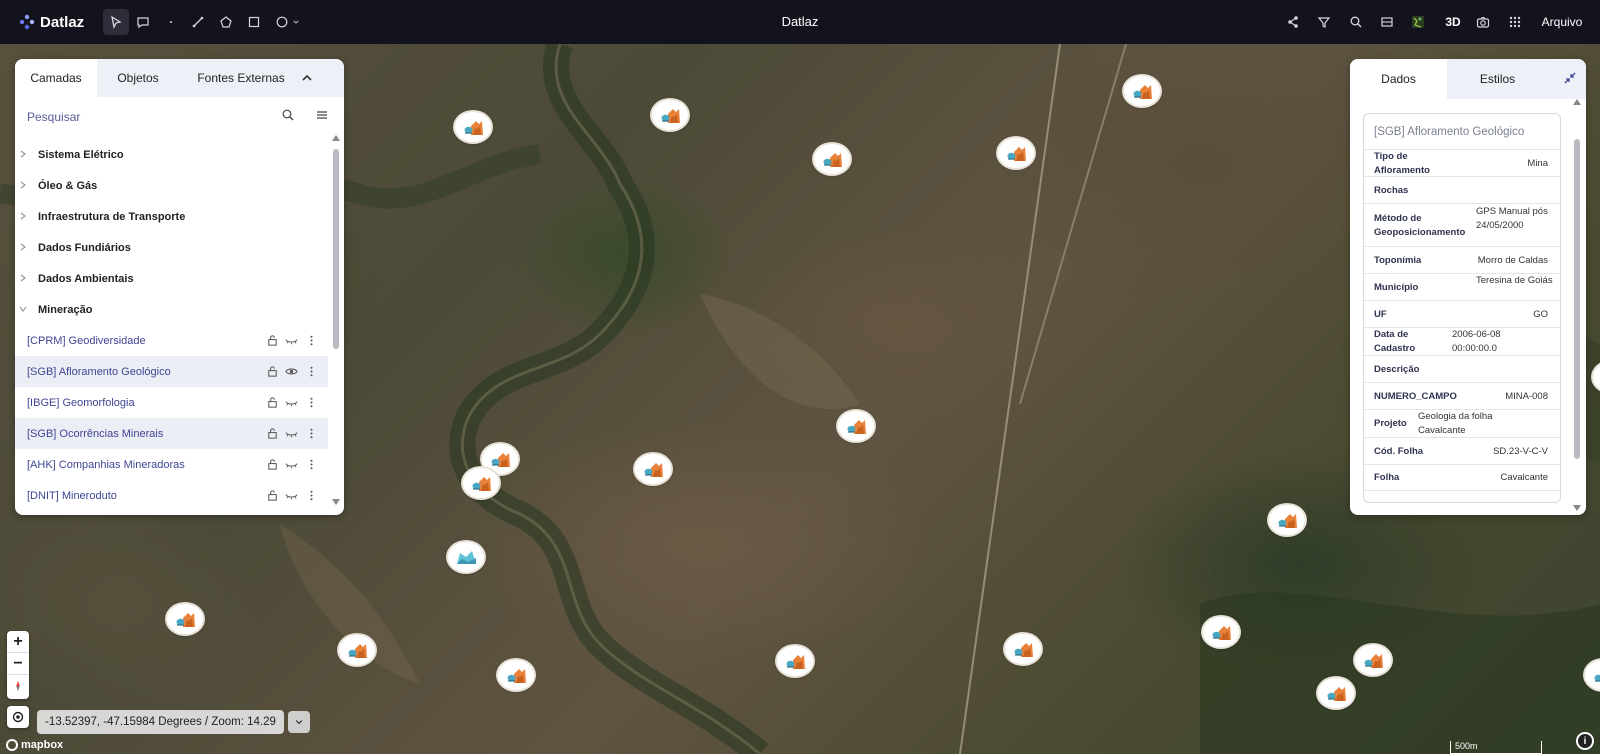 This screenshot has width=1600, height=754. What do you see at coordinates (171, 22) in the screenshot?
I see `point-tool-button` at bounding box center [171, 22].